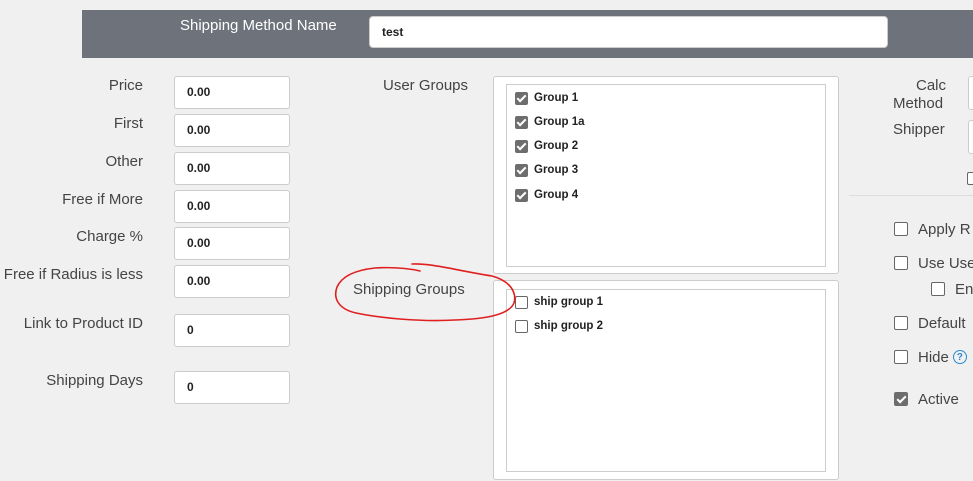  What do you see at coordinates (232, 243) in the screenshot?
I see `charge-percent-input: 0.00` at bounding box center [232, 243].